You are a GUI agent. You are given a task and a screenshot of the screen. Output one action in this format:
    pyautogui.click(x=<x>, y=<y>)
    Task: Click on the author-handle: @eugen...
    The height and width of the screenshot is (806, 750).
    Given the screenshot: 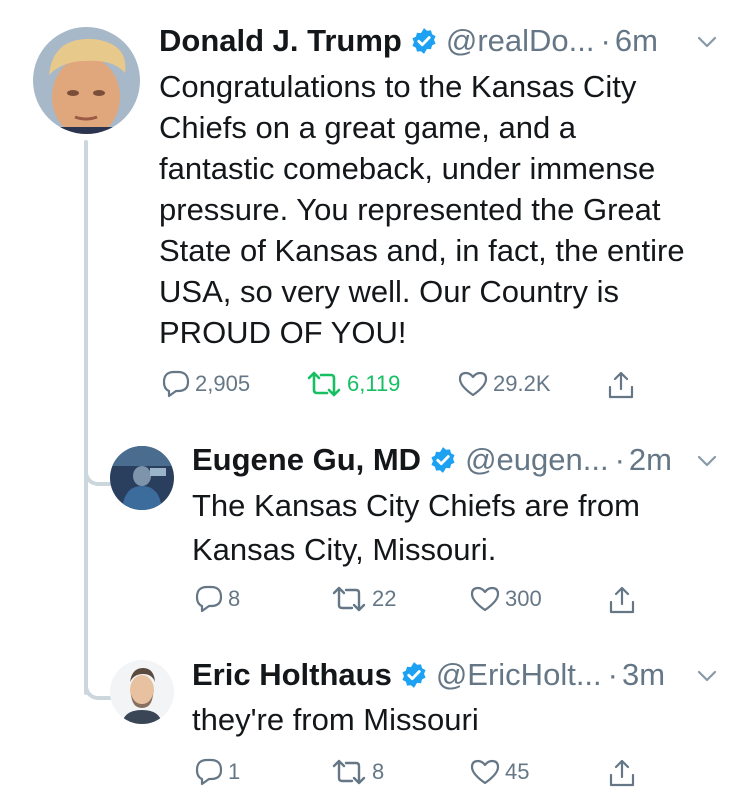 What is the action you would take?
    pyautogui.click(x=537, y=460)
    